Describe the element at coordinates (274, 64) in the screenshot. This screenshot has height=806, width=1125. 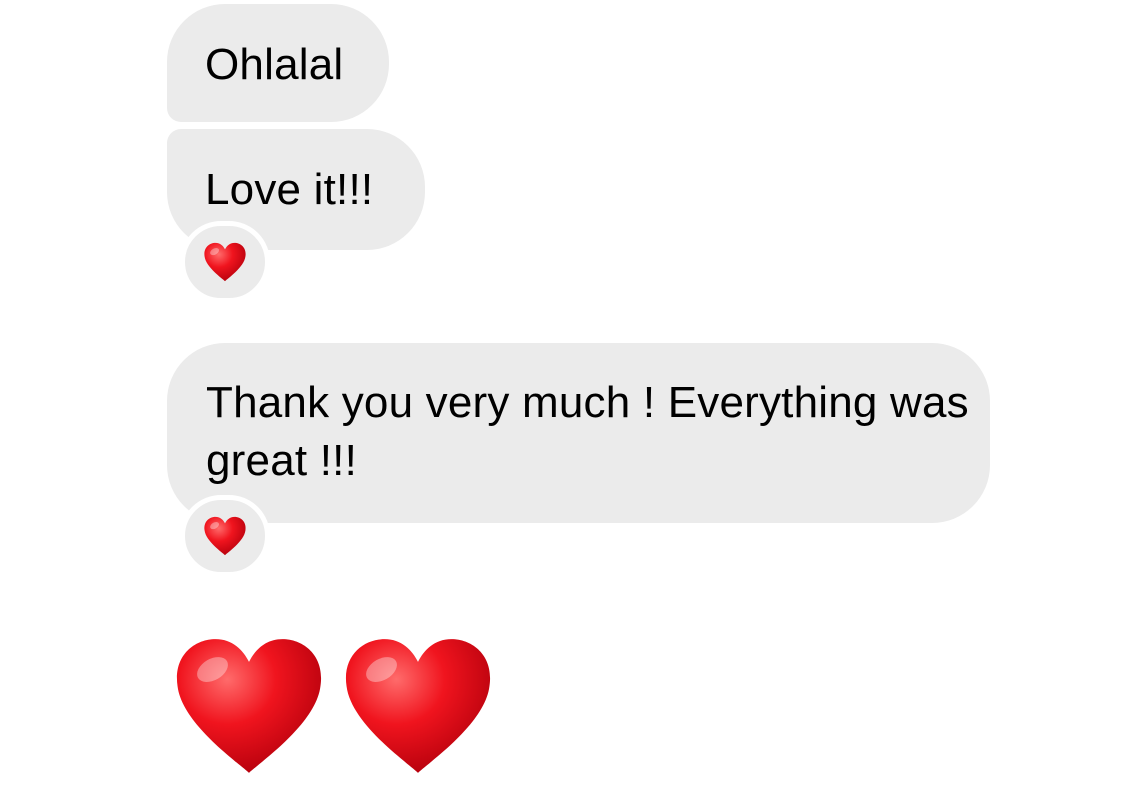
I see `message-text: Ohlalal` at that location.